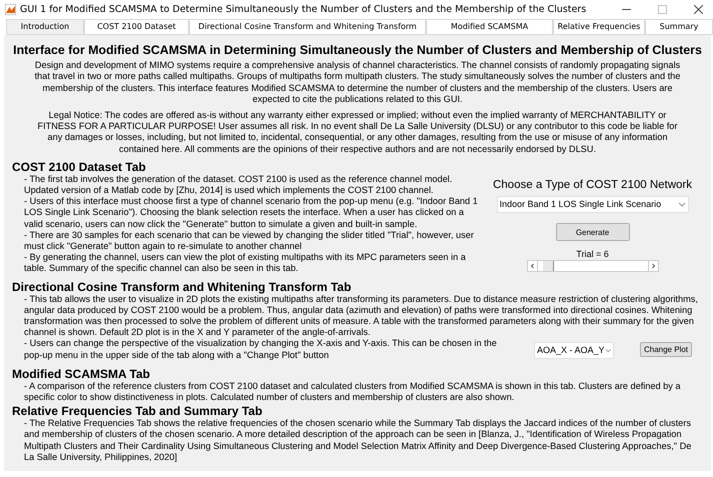 This screenshot has width=713, height=477. Describe the element at coordinates (357, 50) in the screenshot. I see `intro-heading: Interface for Modified SCAMSMA in Determining Simultaneously the Number of Clusters and Membership of Clusters` at that location.